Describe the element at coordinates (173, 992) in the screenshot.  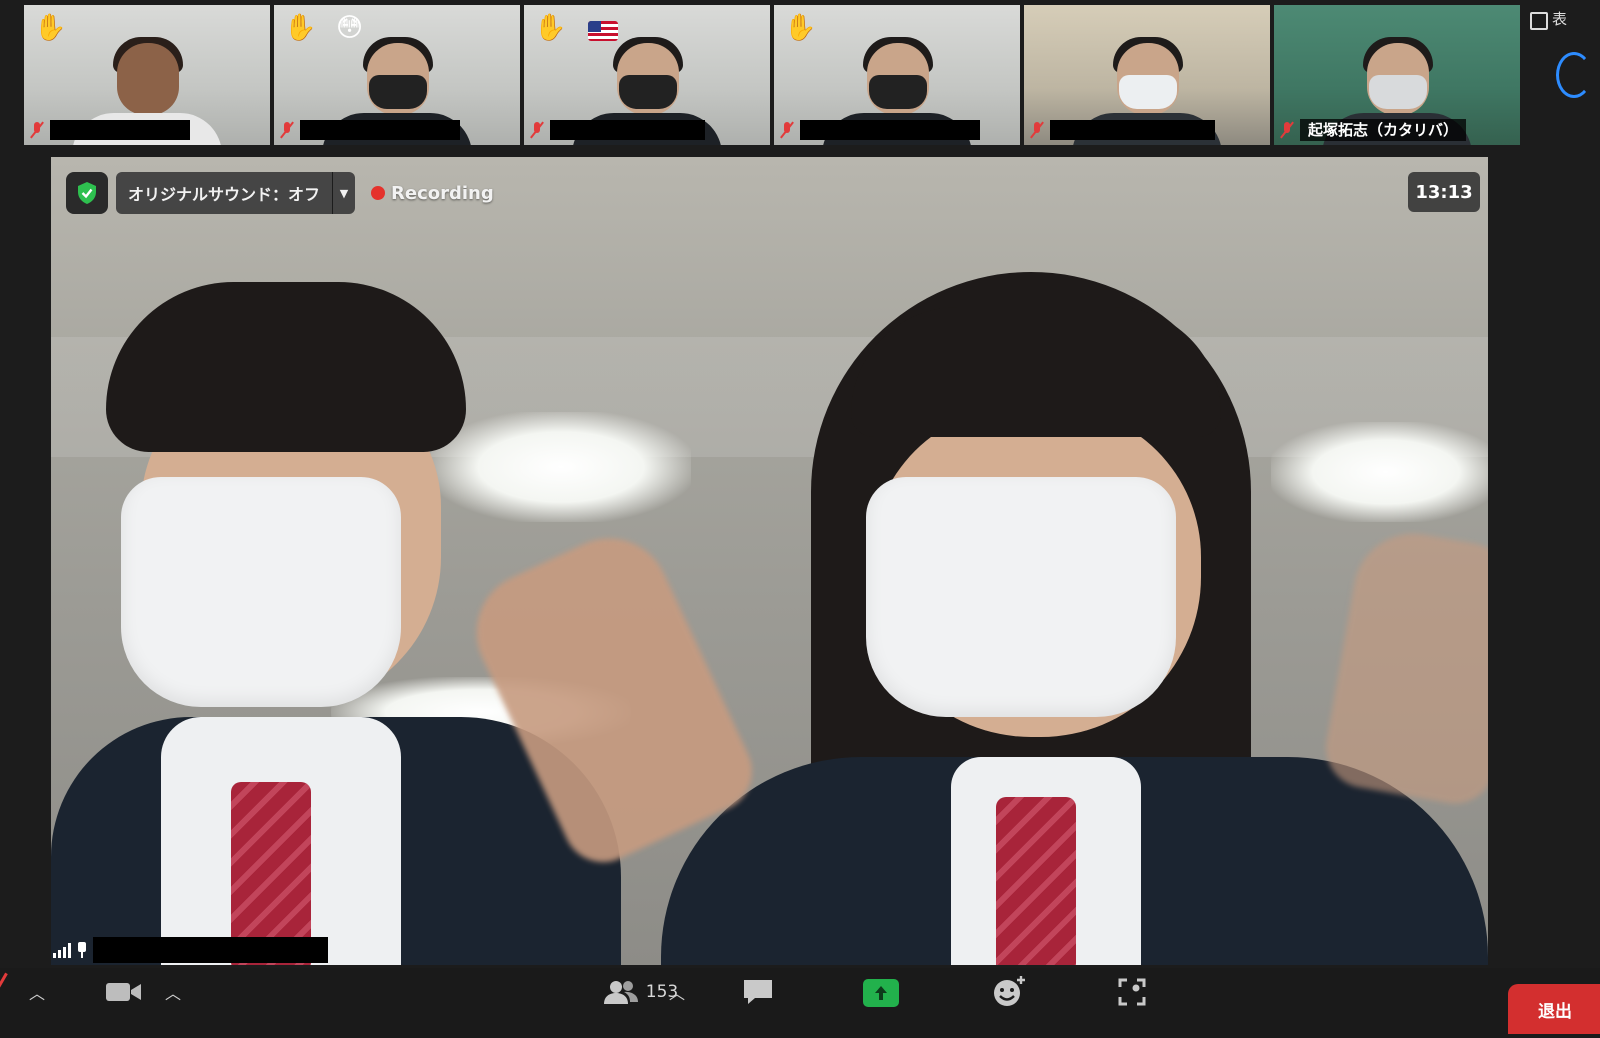
I see `video-options-chevron-up-icon: ︿` at that location.